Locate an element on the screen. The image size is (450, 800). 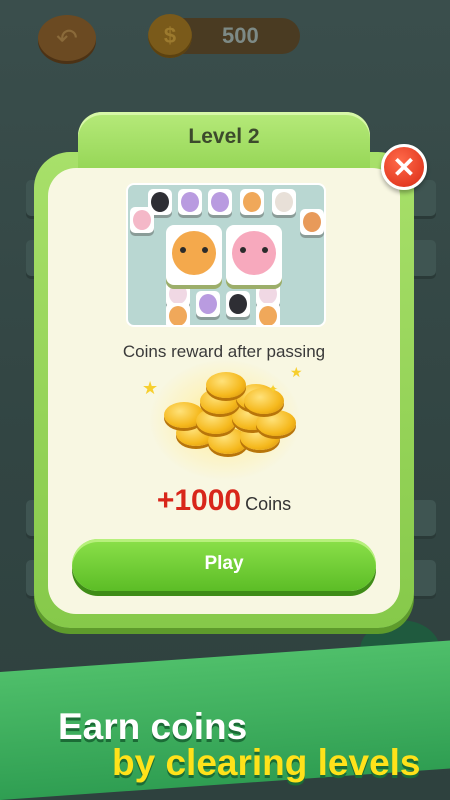
play-button: Play is located at coordinates (224, 565).